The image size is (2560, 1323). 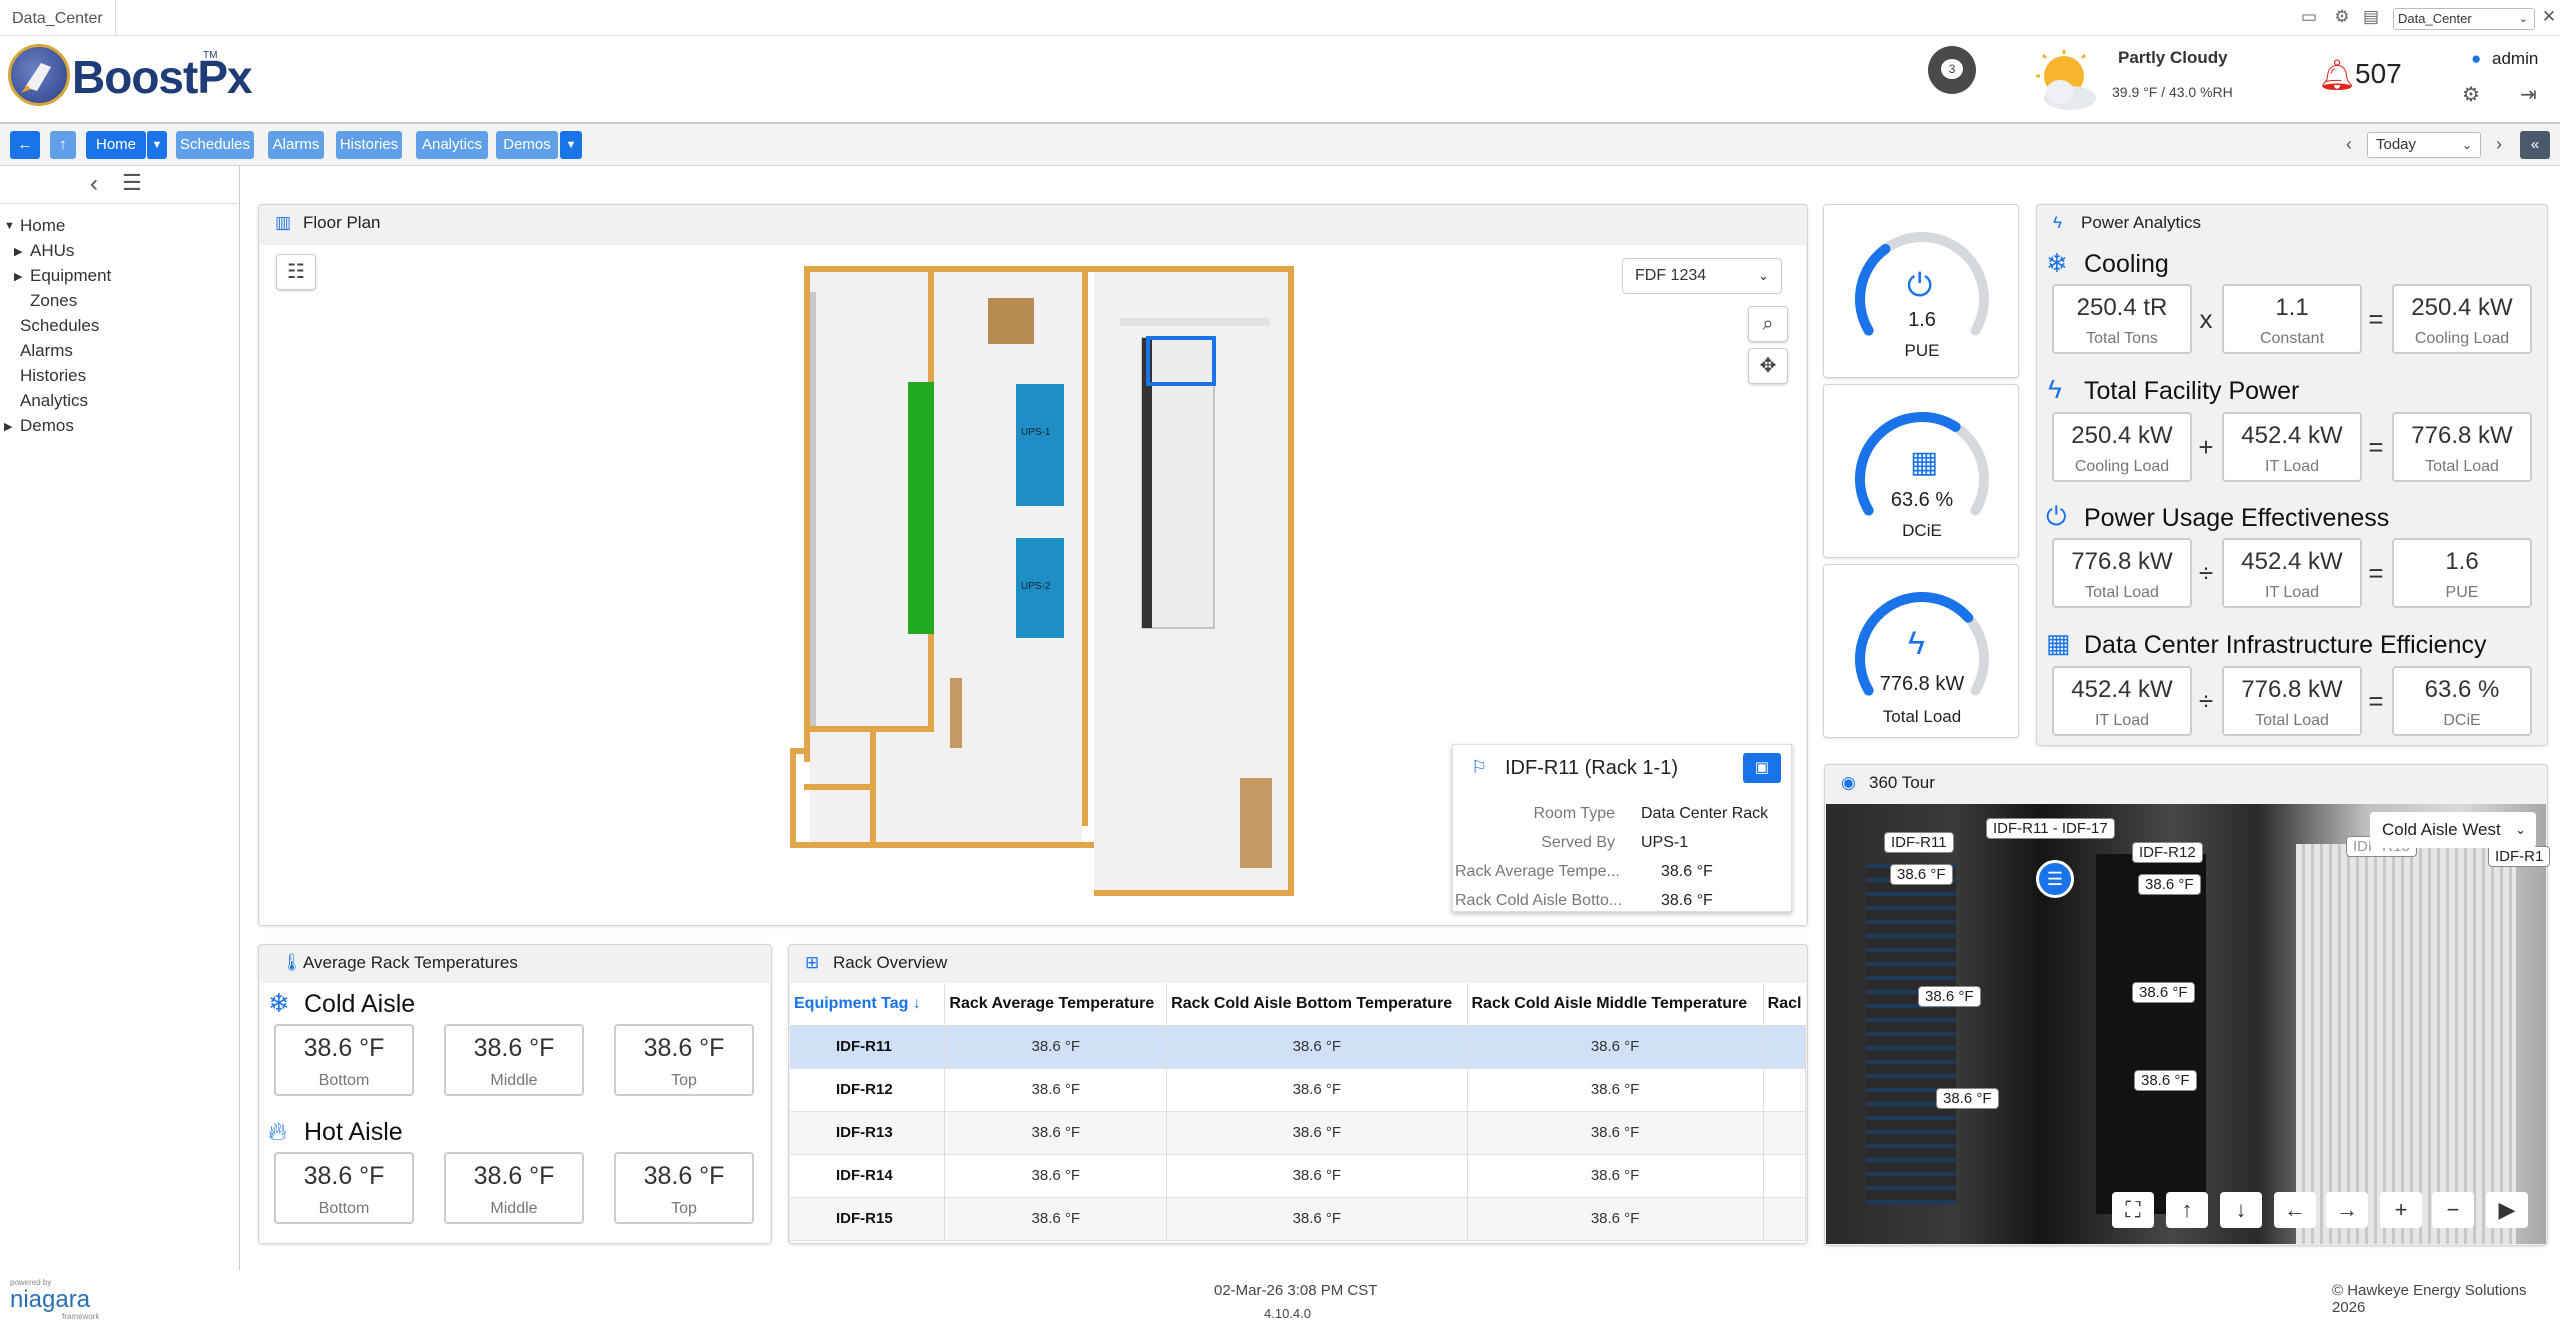 I want to click on gauge-value: 63.6 %, so click(x=1922, y=500).